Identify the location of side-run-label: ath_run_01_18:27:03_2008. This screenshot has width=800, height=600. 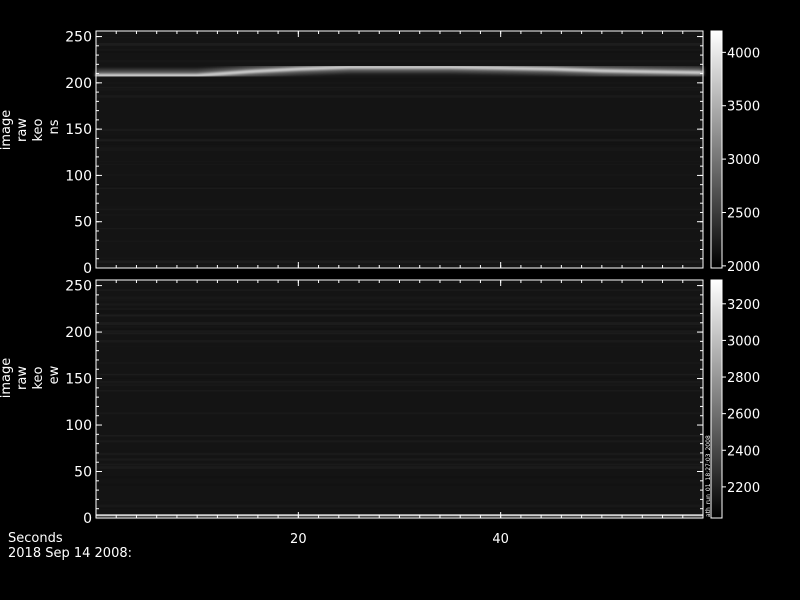
(708, 476).